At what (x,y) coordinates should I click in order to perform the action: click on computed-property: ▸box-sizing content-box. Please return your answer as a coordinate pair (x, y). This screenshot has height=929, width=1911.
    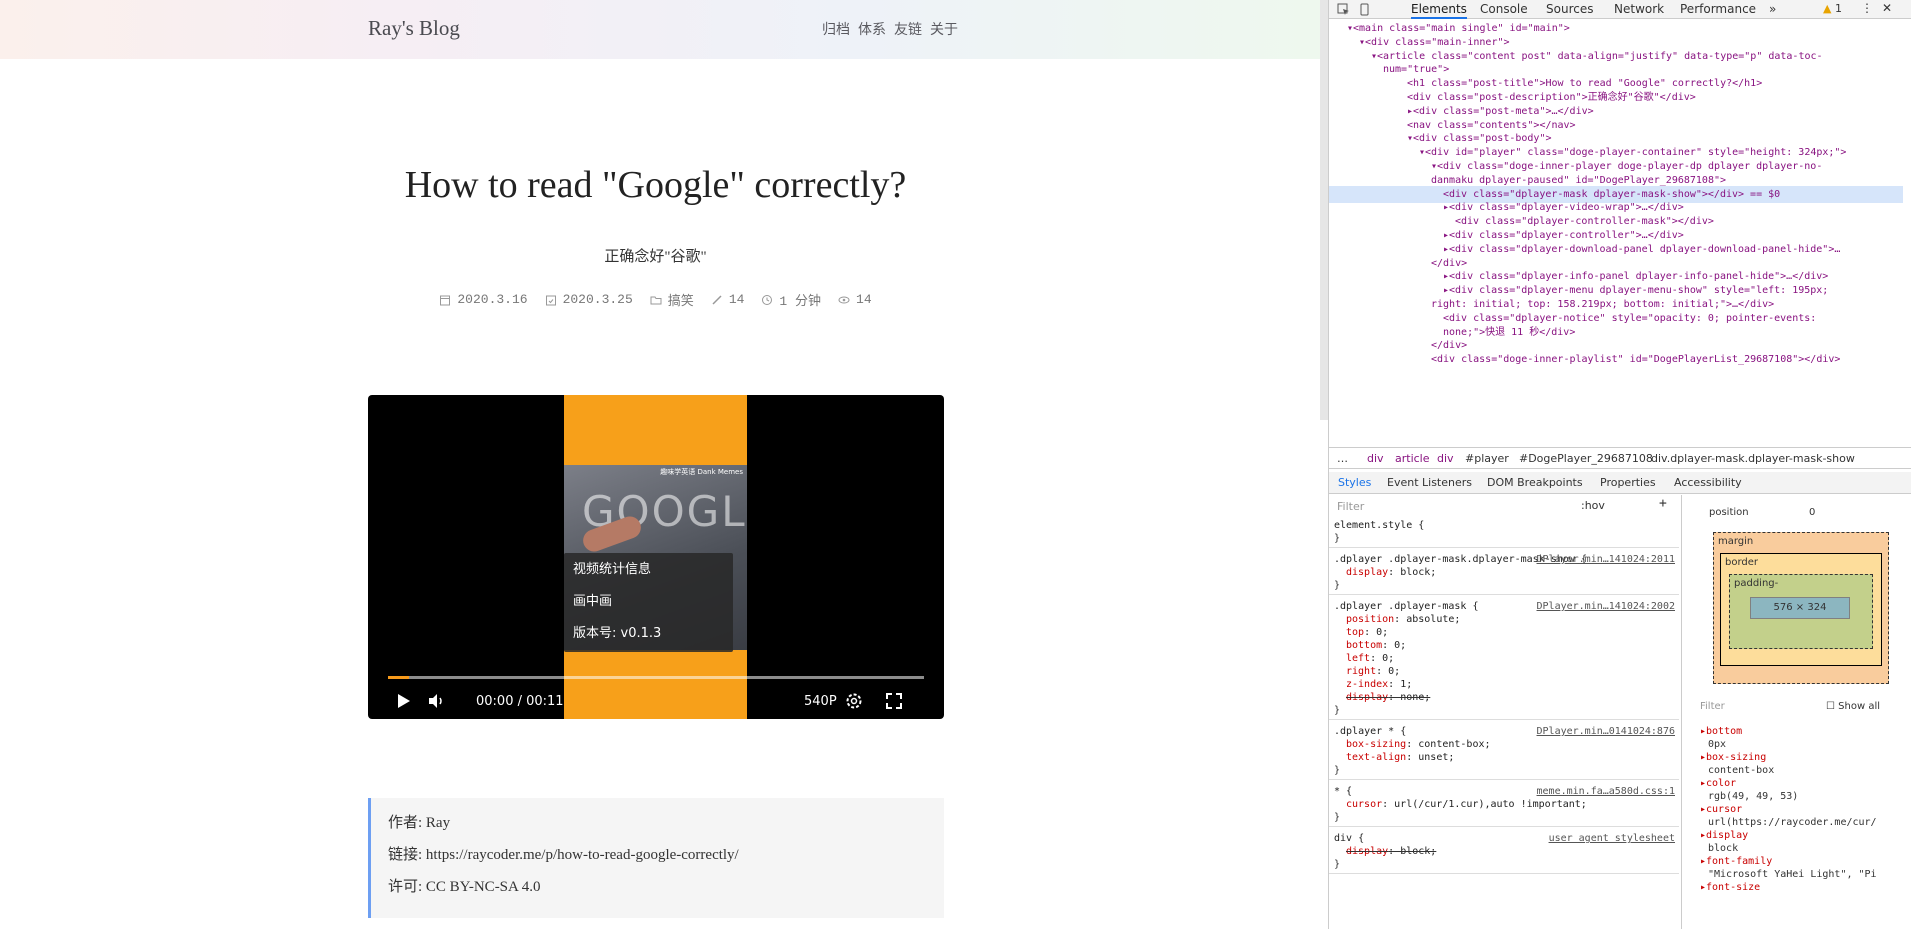
    Looking at the image, I should click on (1737, 764).